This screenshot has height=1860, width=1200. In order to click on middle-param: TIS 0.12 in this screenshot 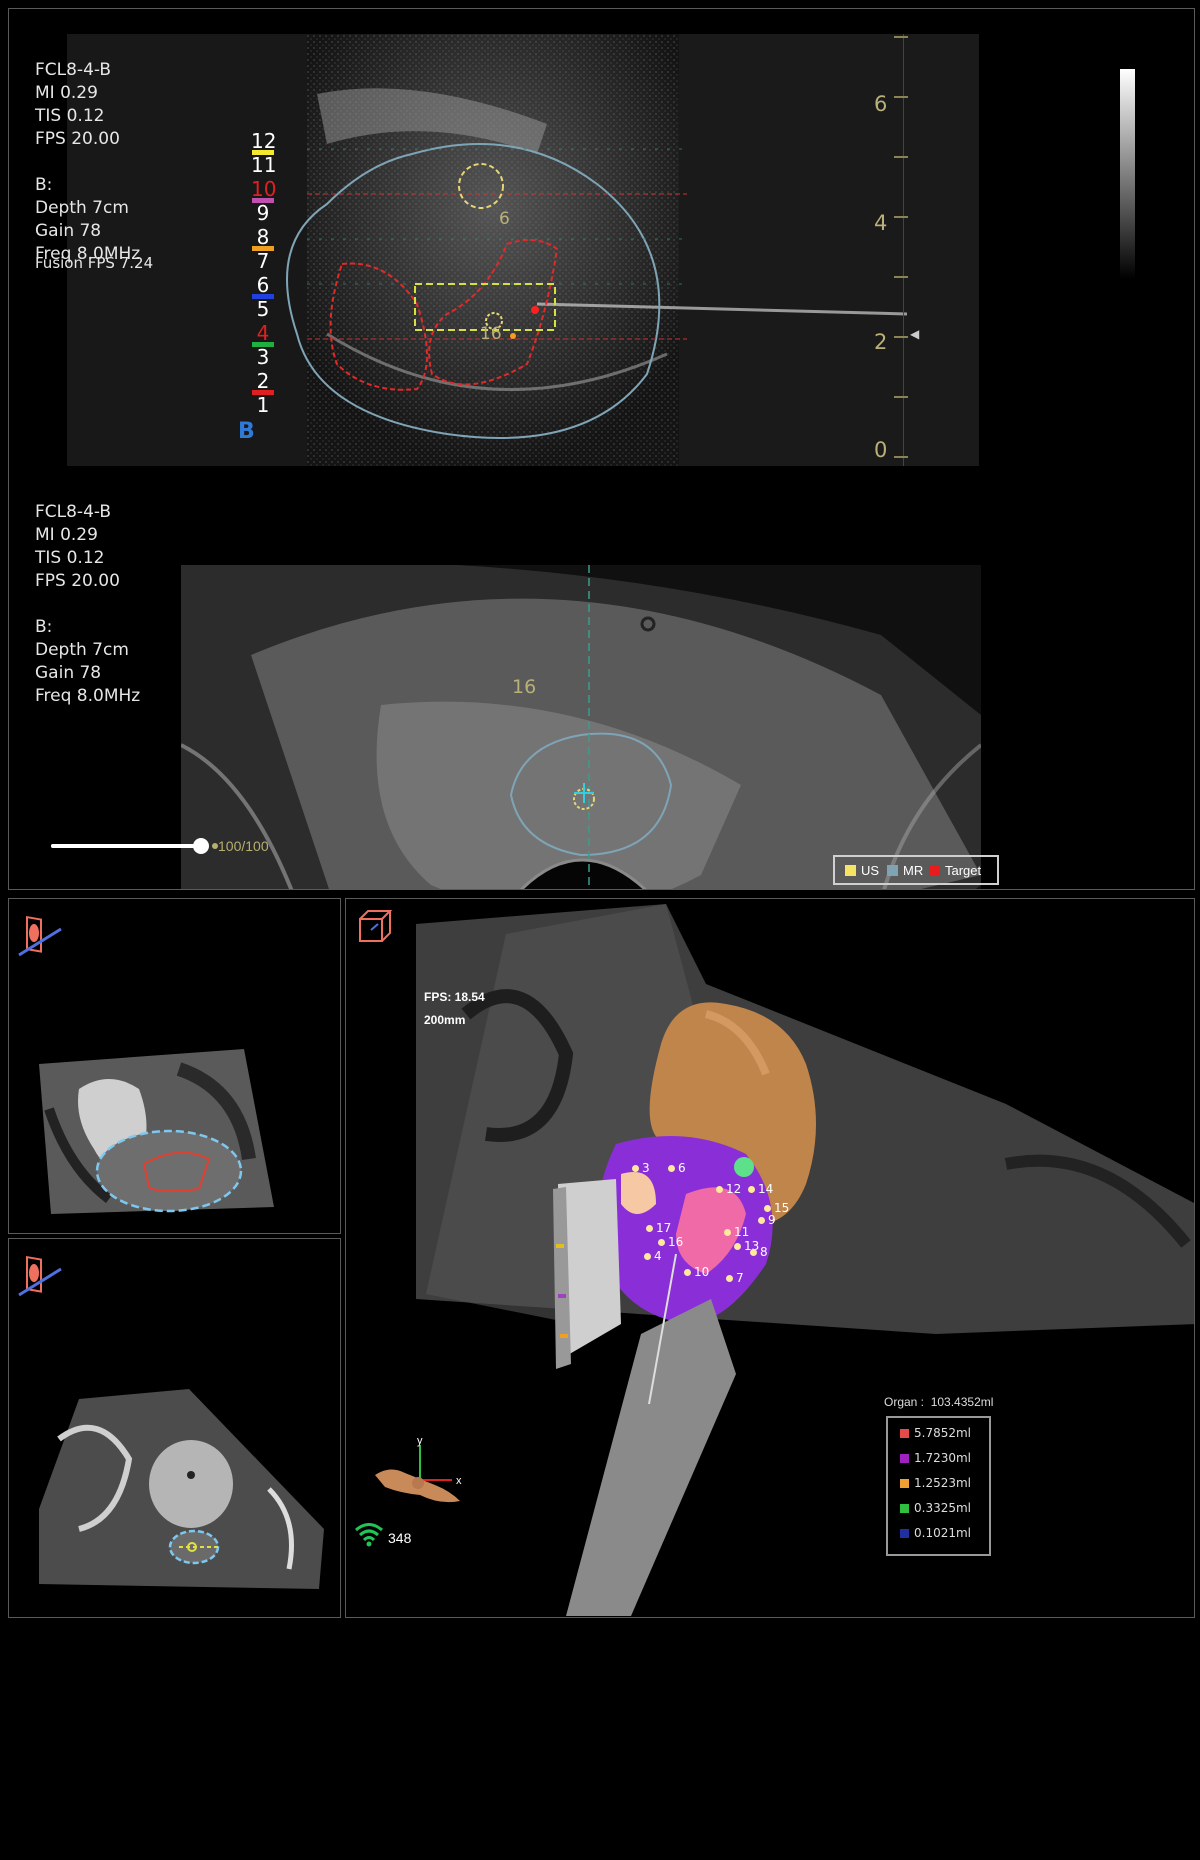, I will do `click(70, 558)`.